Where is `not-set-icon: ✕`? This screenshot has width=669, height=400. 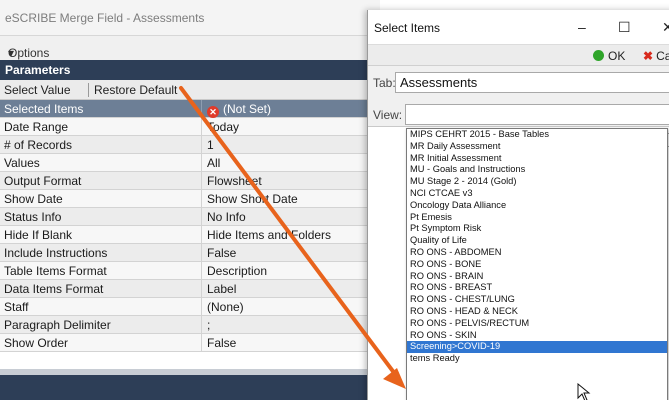 not-set-icon: ✕ is located at coordinates (213, 112).